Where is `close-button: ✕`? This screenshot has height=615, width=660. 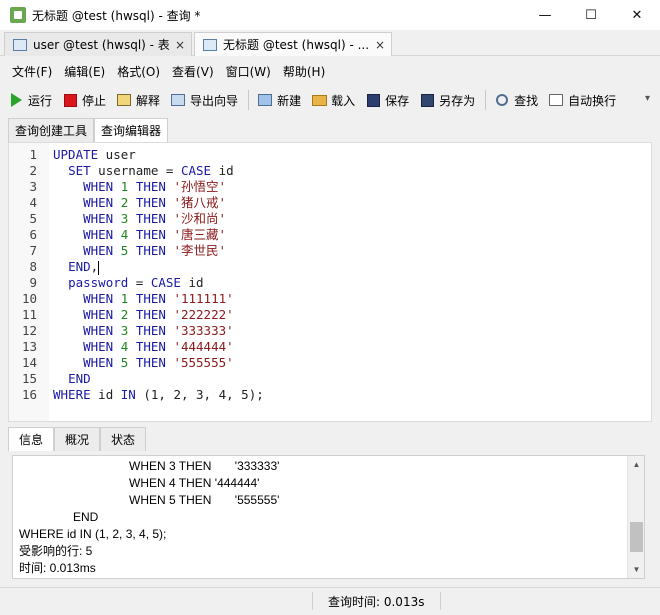 close-button: ✕ is located at coordinates (637, 15).